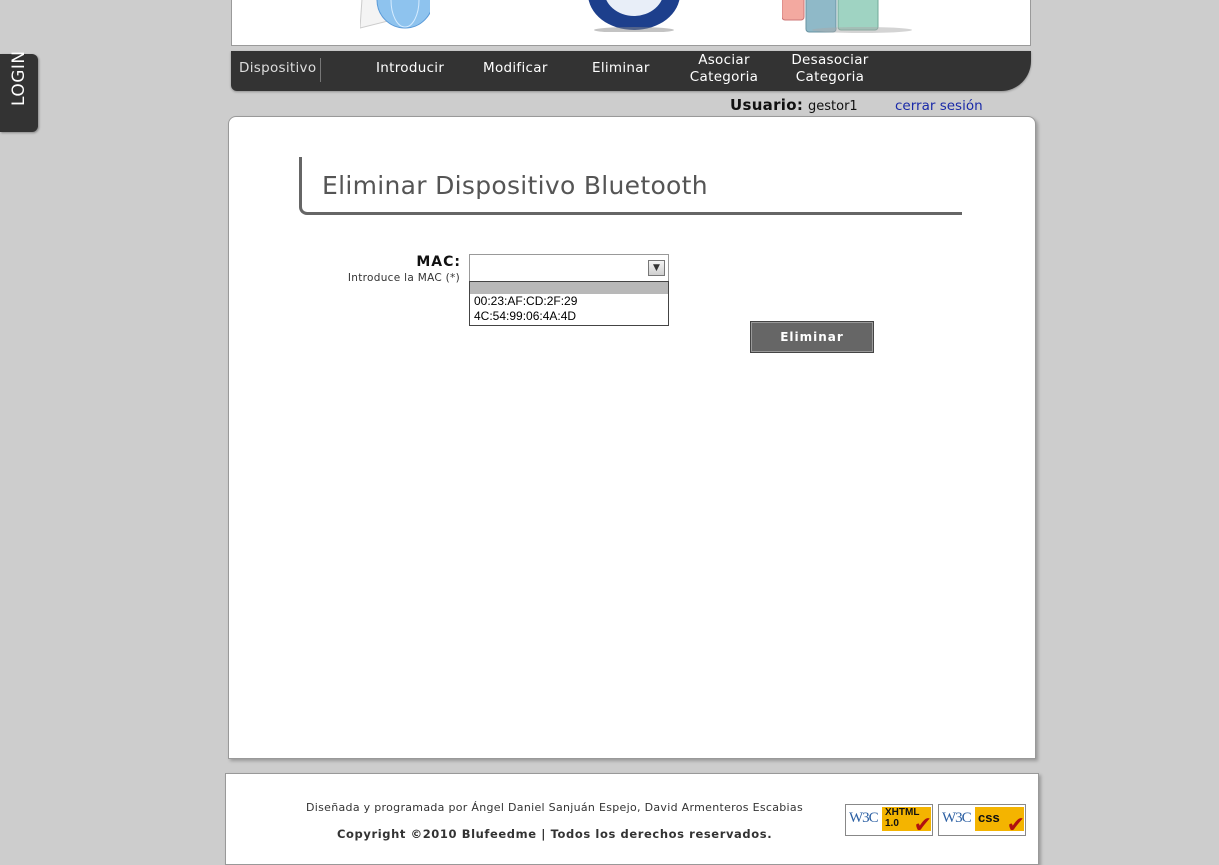 This screenshot has width=1219, height=865. What do you see at coordinates (19, 78) in the screenshot?
I see `login-tab-label: LOGIN` at bounding box center [19, 78].